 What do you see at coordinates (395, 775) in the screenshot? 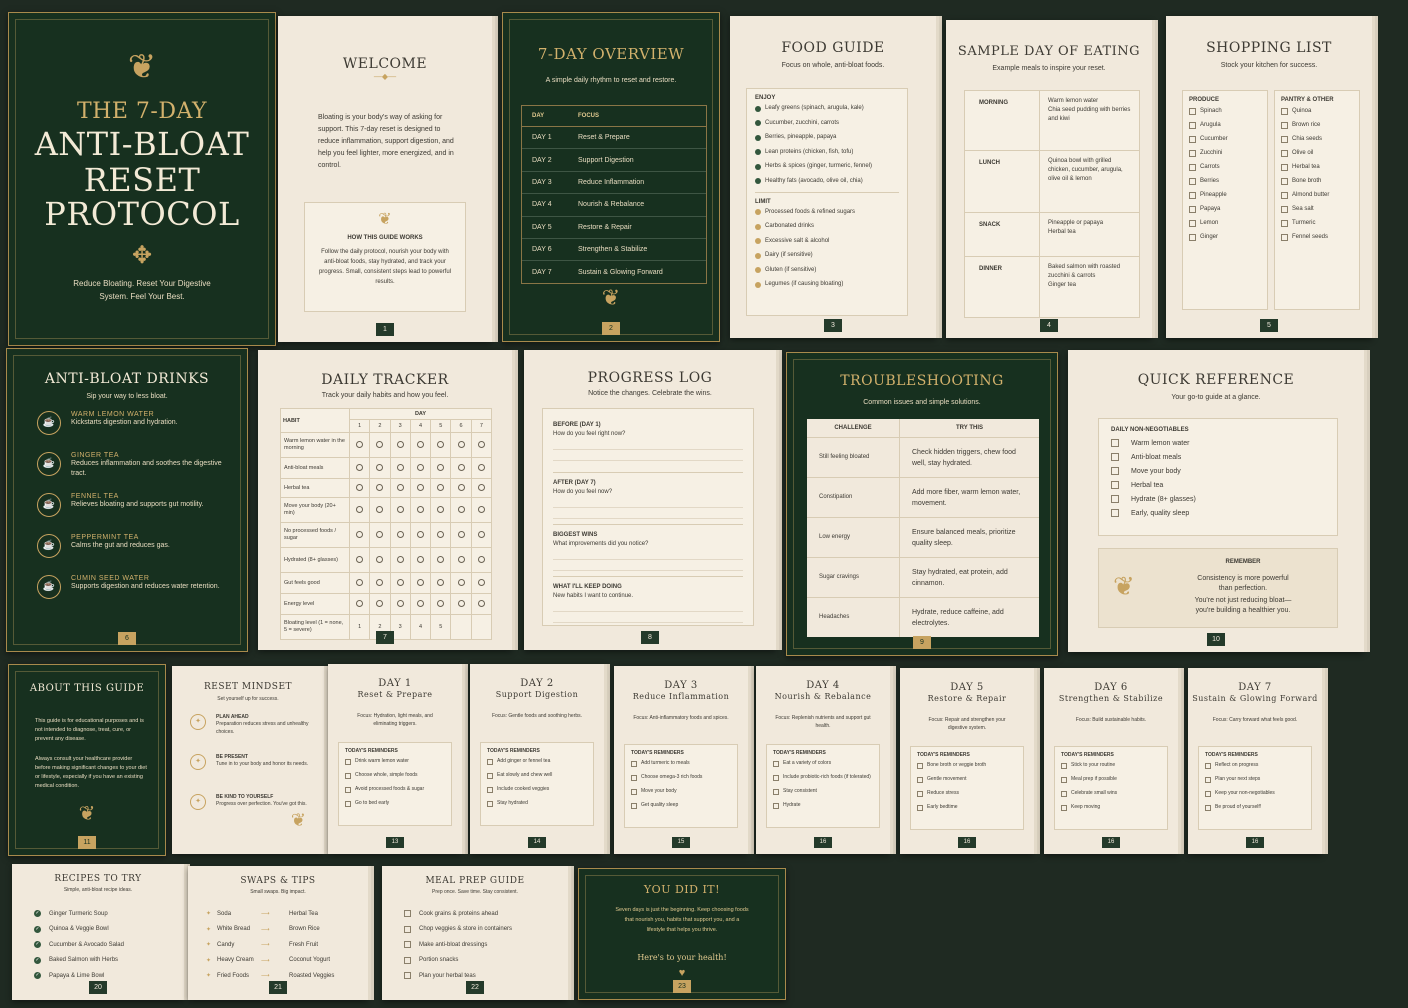
I see `reminder-item: Choose whole, simple foods` at bounding box center [395, 775].